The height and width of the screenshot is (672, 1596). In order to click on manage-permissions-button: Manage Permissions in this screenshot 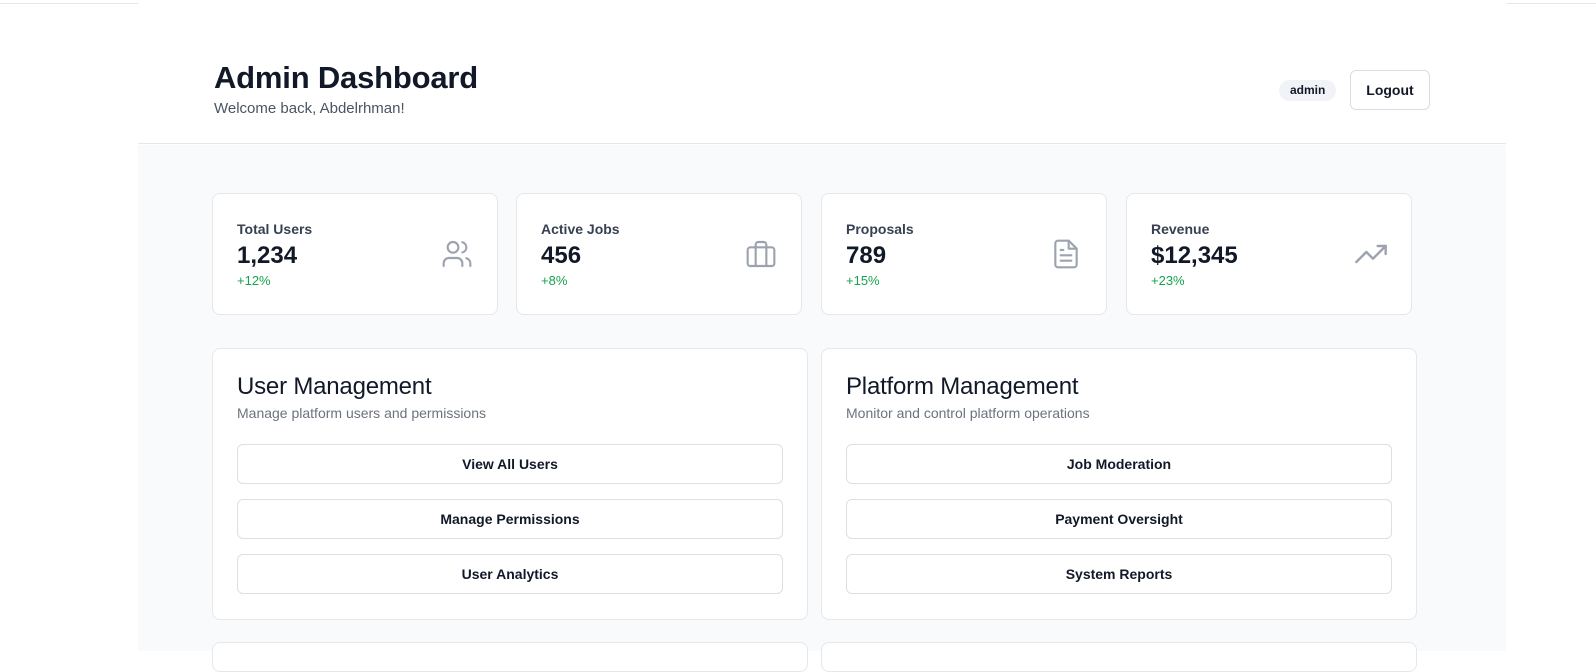, I will do `click(510, 519)`.